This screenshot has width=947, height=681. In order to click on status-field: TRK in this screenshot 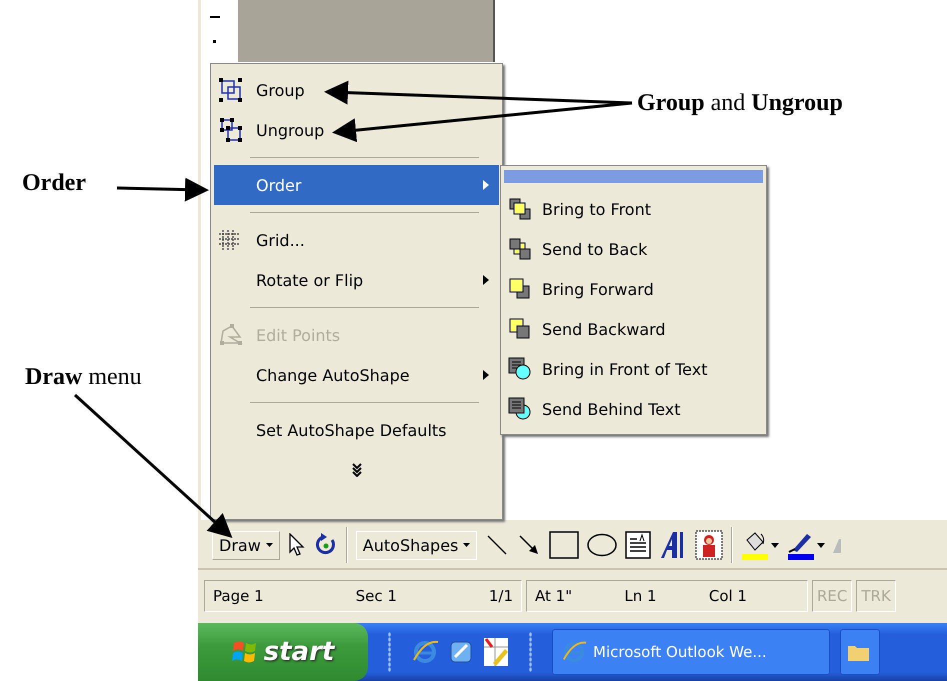, I will do `click(876, 596)`.